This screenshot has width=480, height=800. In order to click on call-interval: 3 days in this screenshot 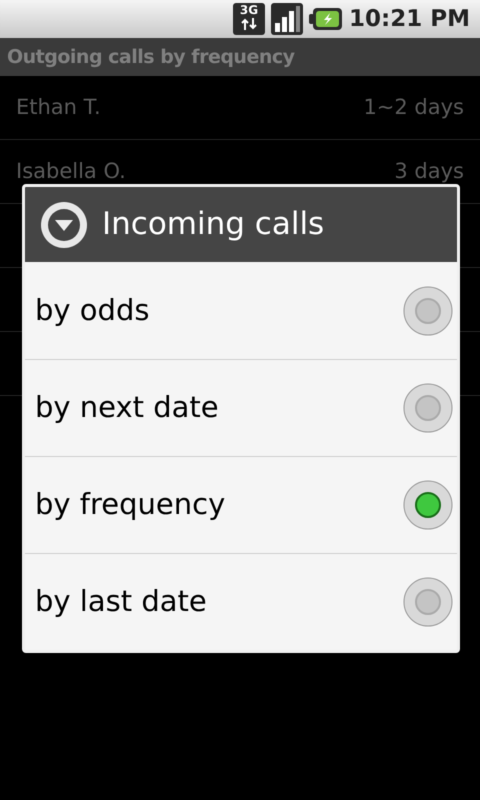, I will do `click(429, 171)`.